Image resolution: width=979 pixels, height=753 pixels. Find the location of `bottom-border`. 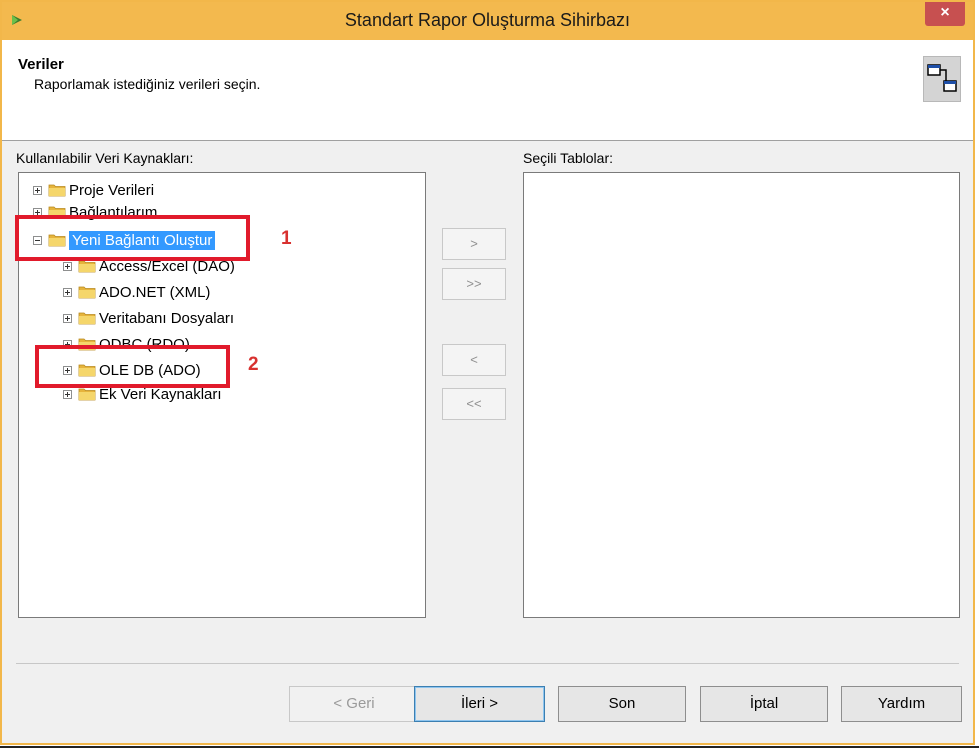

bottom-border is located at coordinates (489, 747).